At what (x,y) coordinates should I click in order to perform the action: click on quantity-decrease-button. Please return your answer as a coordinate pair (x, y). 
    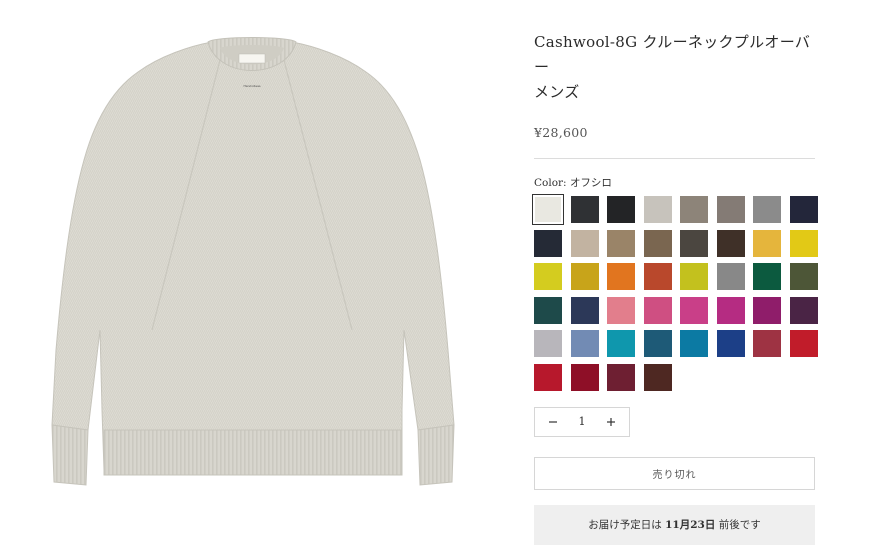
    Looking at the image, I should click on (553, 422).